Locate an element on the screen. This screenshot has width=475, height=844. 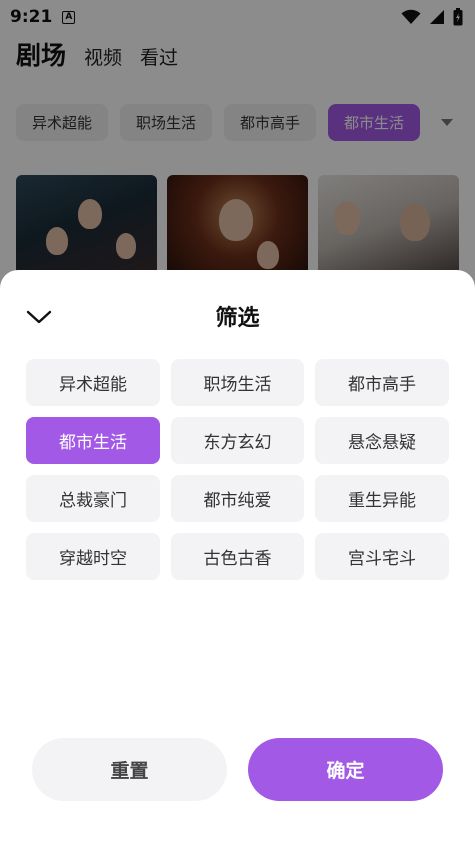
filter-option: 古色古香 is located at coordinates (237, 556).